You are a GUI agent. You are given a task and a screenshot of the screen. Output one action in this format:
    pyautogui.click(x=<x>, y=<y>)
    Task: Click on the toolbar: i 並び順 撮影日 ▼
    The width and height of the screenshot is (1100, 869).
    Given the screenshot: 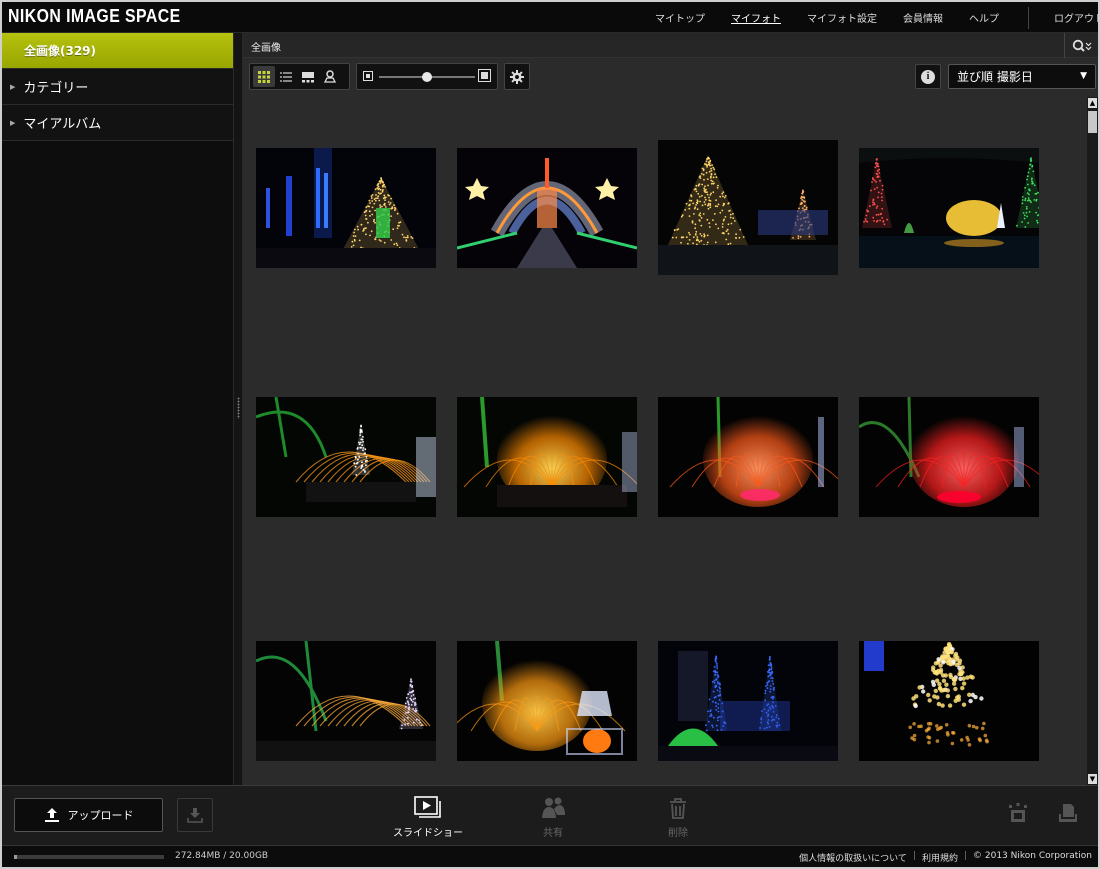 What is the action you would take?
    pyautogui.click(x=670, y=78)
    